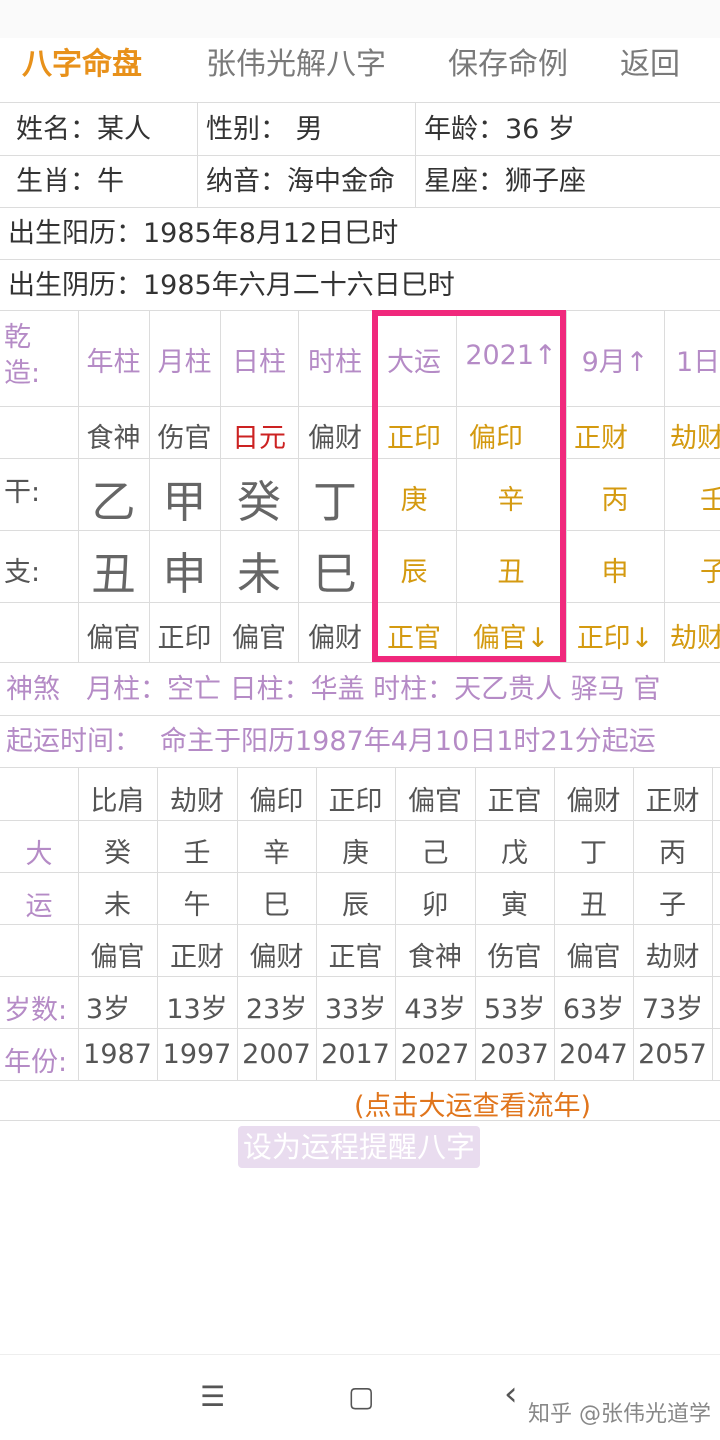 The height and width of the screenshot is (1440, 720). What do you see at coordinates (276, 798) in the screenshot?
I see `dayun-god-top: 偏印` at bounding box center [276, 798].